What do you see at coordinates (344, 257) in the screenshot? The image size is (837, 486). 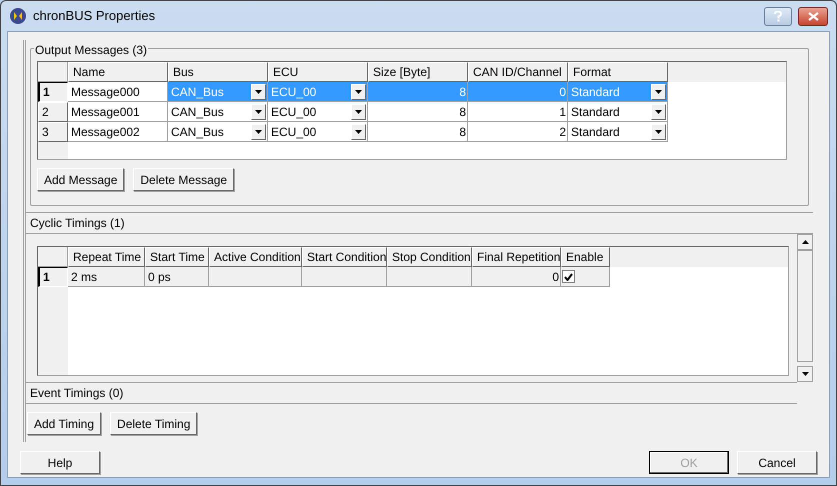 I see `column-header: Start Condition` at bounding box center [344, 257].